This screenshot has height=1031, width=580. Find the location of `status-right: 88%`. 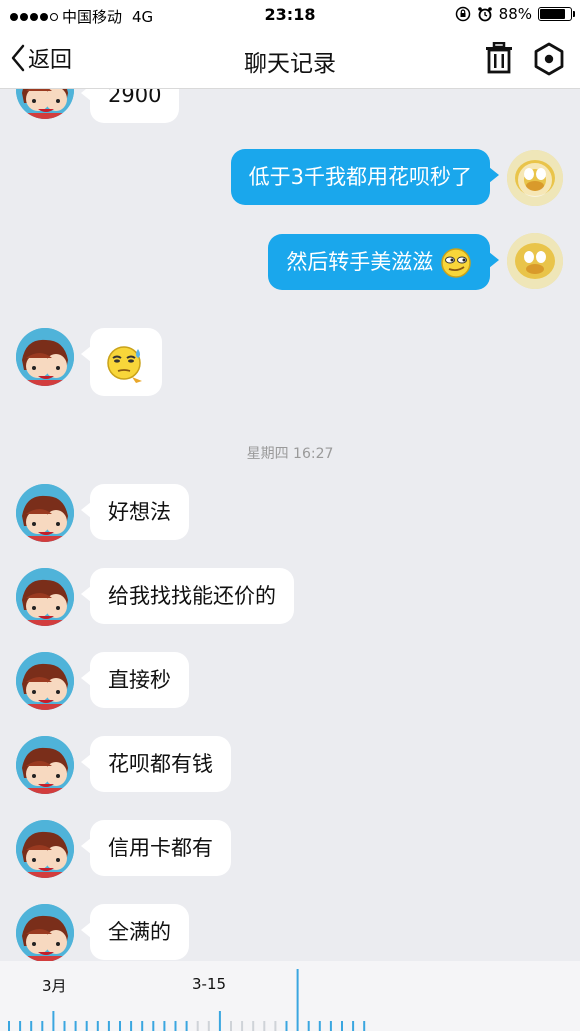

status-right: 88% is located at coordinates (515, 14).